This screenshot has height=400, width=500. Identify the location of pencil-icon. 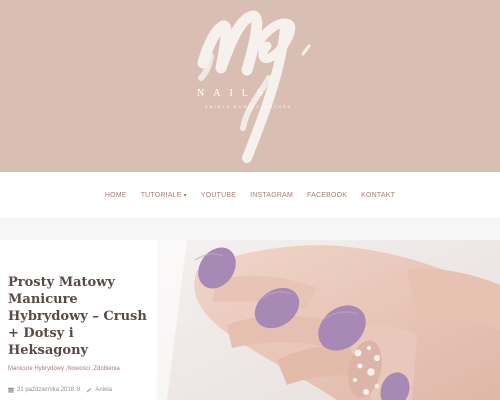
(89, 390).